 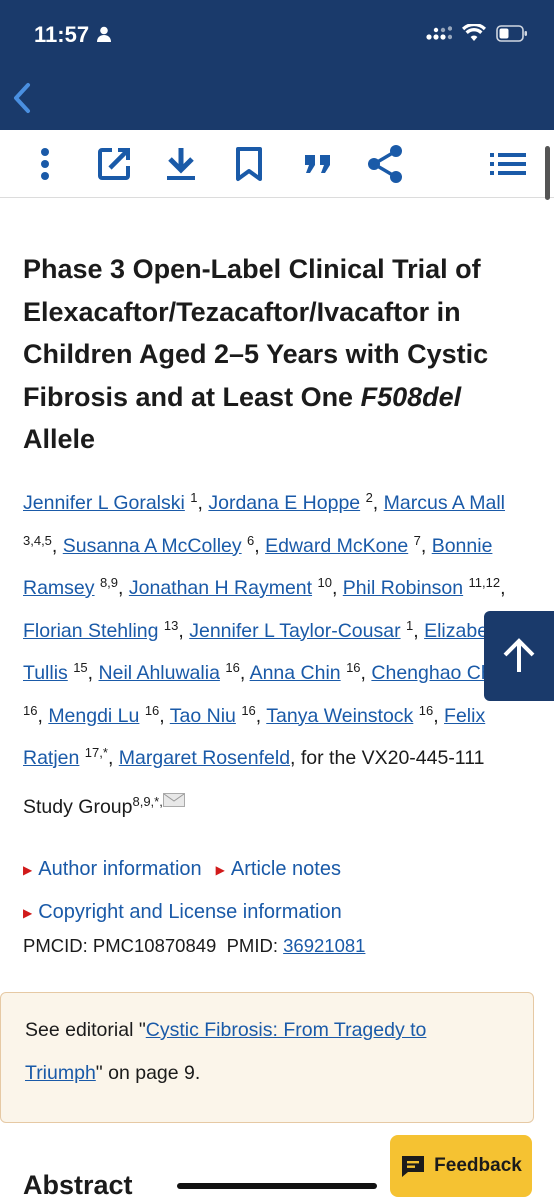 I want to click on abstract-heading: Abstract, so click(x=78, y=1185).